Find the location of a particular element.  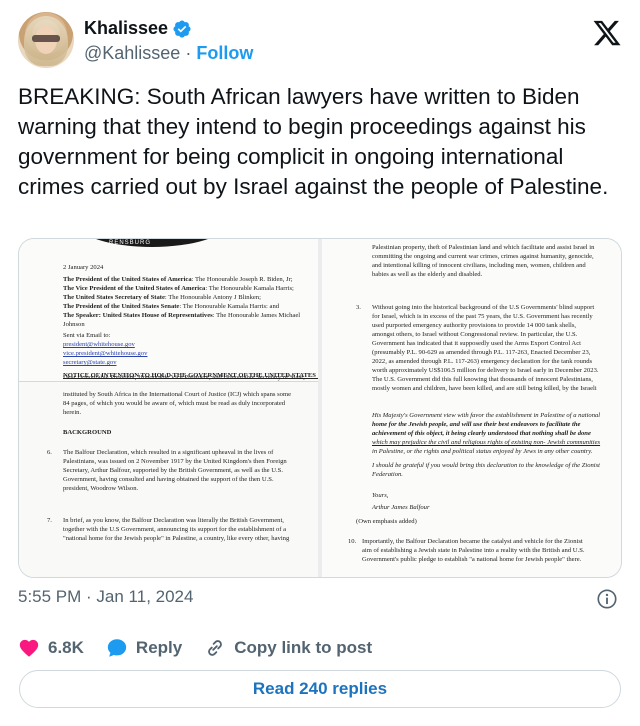

tweet-header: Khalissee @Kahlissee · Follow is located at coordinates (320, 41).